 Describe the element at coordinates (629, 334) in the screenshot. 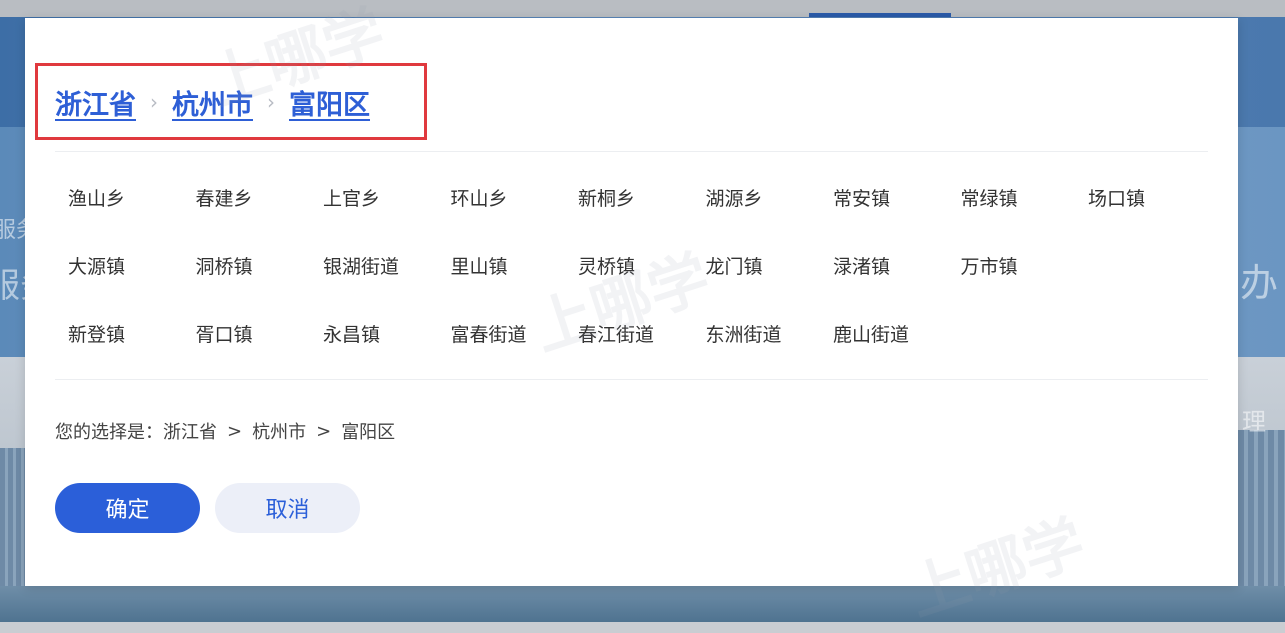

I see `town-option: 春江街道` at that location.